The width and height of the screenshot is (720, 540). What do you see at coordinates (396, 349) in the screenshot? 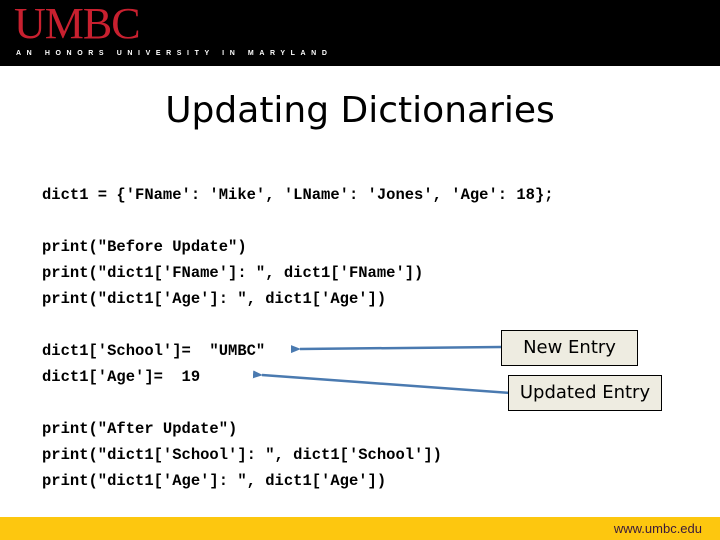
I see `new-entry-arrow` at bounding box center [396, 349].